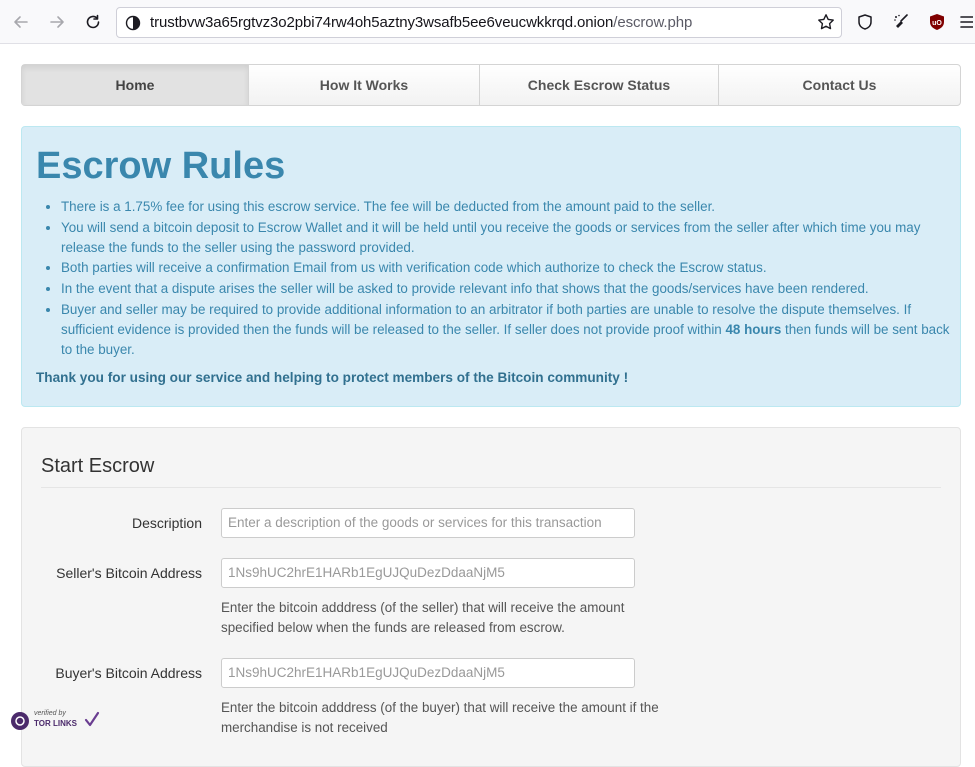 The width and height of the screenshot is (975, 767). Describe the element at coordinates (428, 673) in the screenshot. I see `buyer-address-input: 1Ns9hUC2hrE1HARb1EgUJQuDezDdaaNjM5` at that location.